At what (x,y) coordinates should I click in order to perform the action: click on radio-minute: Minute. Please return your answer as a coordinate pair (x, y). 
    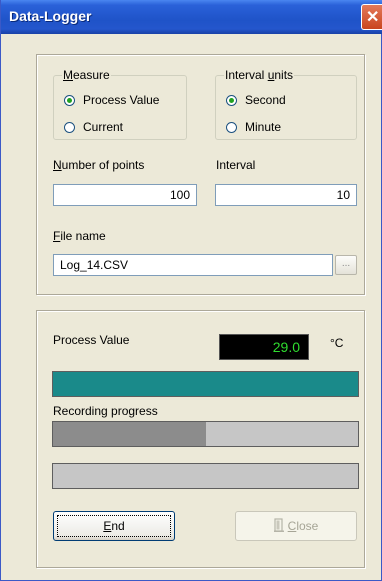
    Looking at the image, I should click on (253, 127).